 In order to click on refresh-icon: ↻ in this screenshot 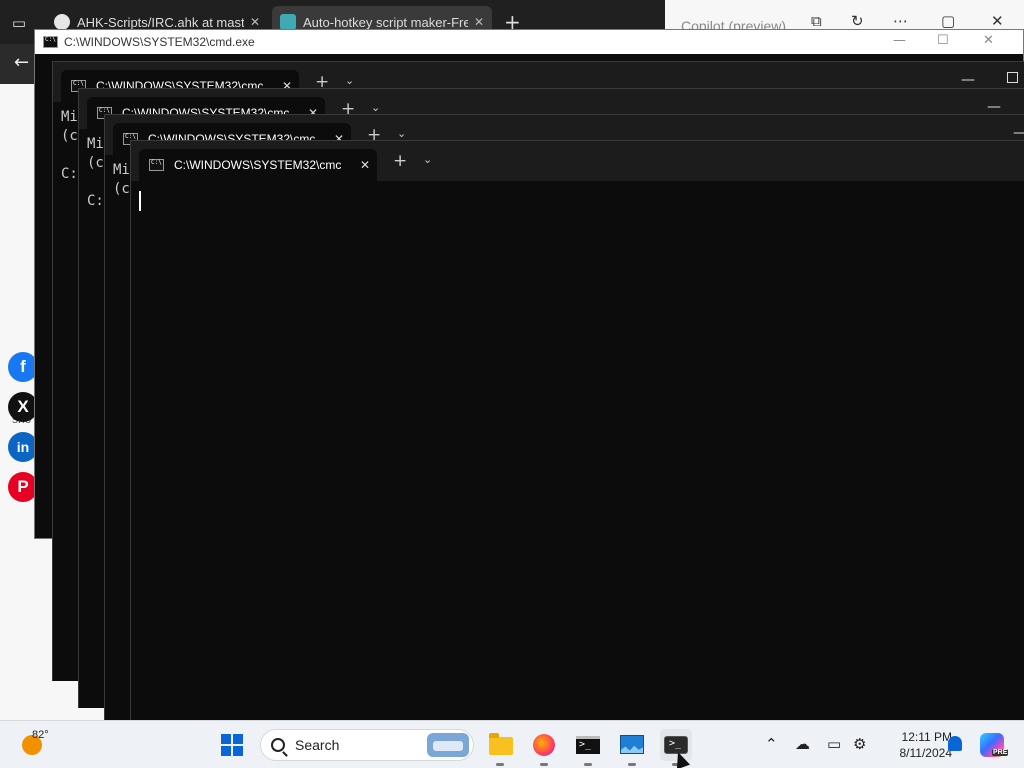, I will do `click(857, 21)`.